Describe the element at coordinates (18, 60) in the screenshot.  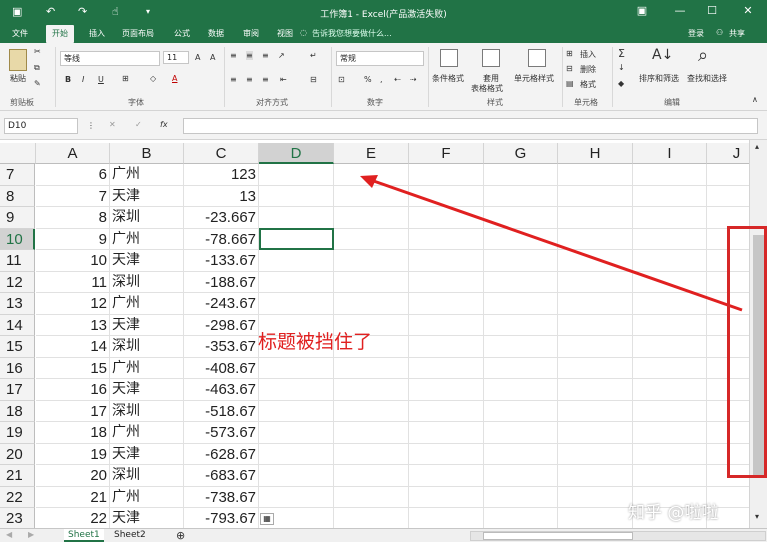
I see `paste-icon` at that location.